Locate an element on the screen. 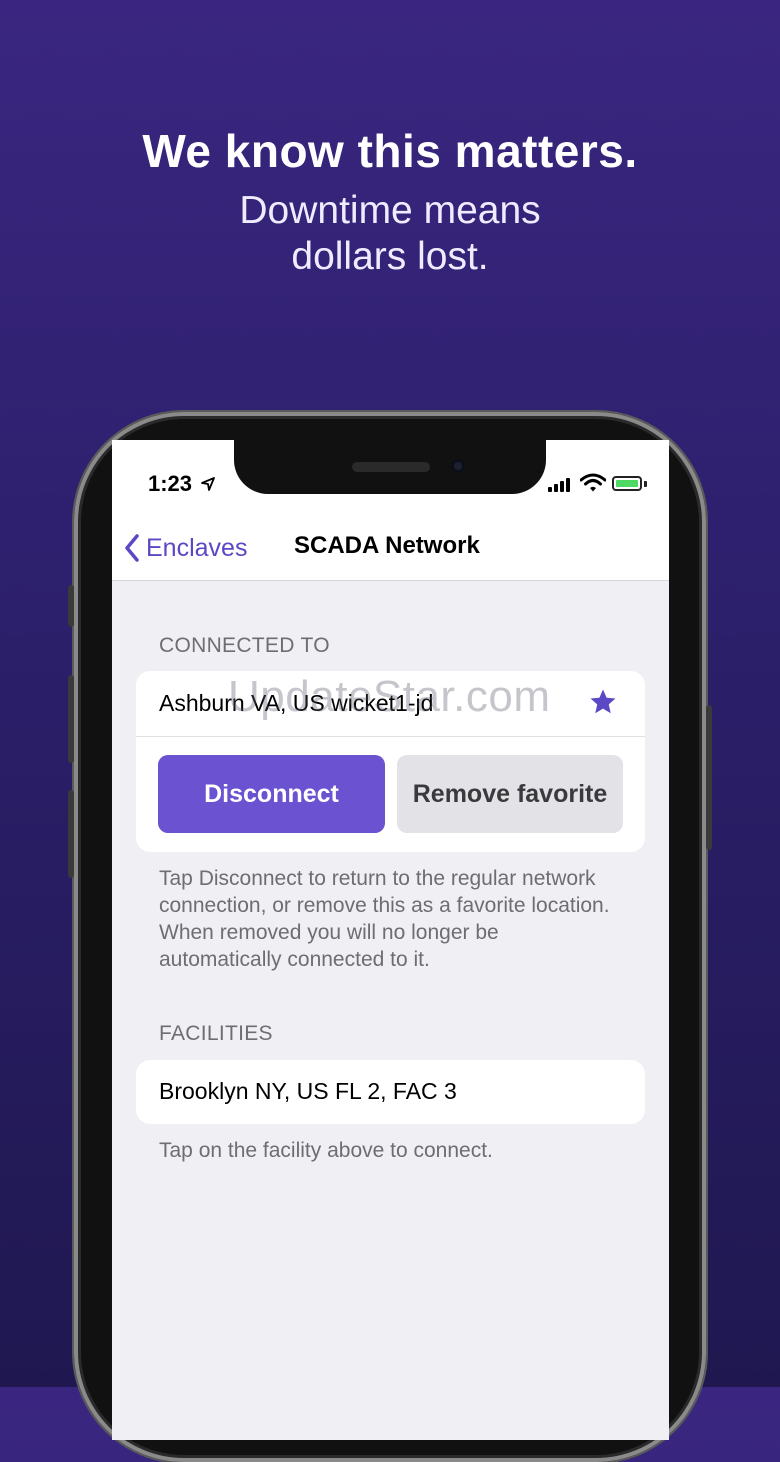 The width and height of the screenshot is (780, 1462). volume-up-button is located at coordinates (71, 719).